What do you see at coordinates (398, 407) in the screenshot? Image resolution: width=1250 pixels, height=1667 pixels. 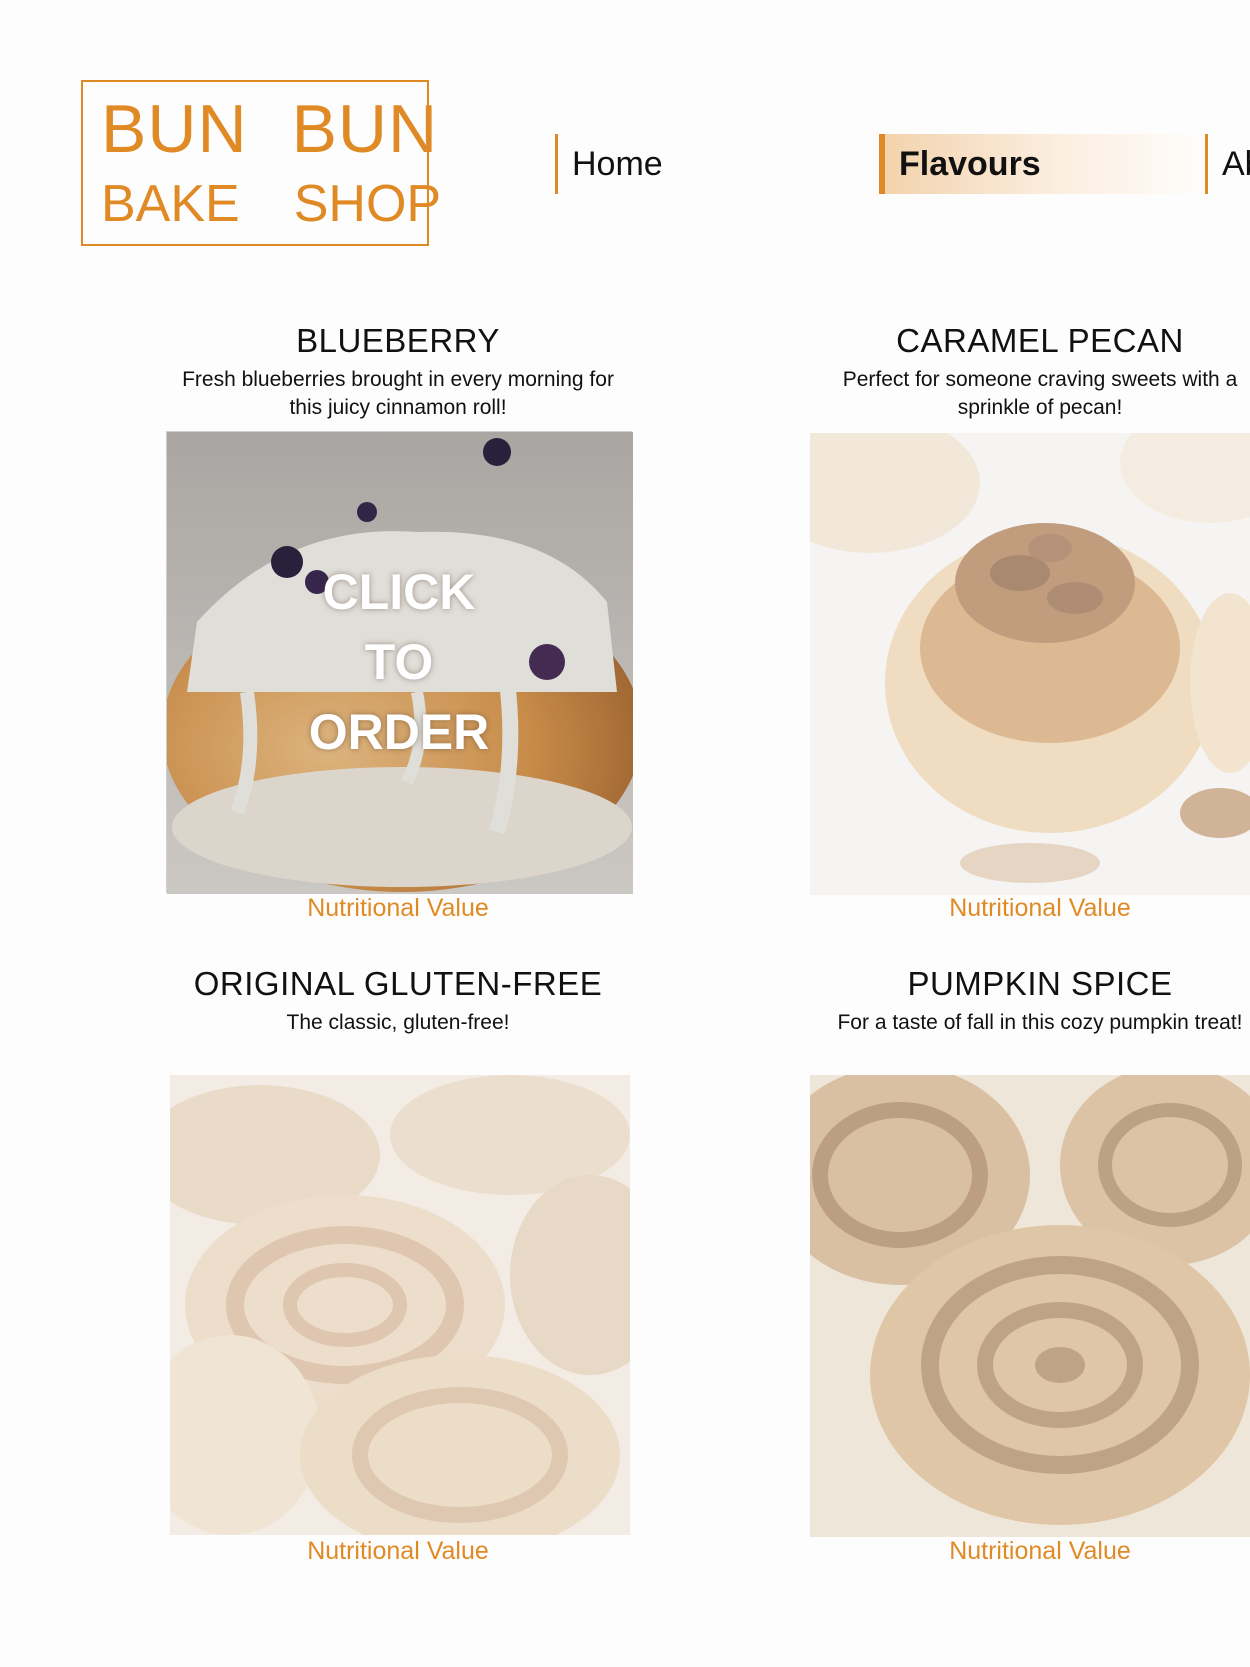 I see `description-line: this juicy cinnamon roll!` at bounding box center [398, 407].